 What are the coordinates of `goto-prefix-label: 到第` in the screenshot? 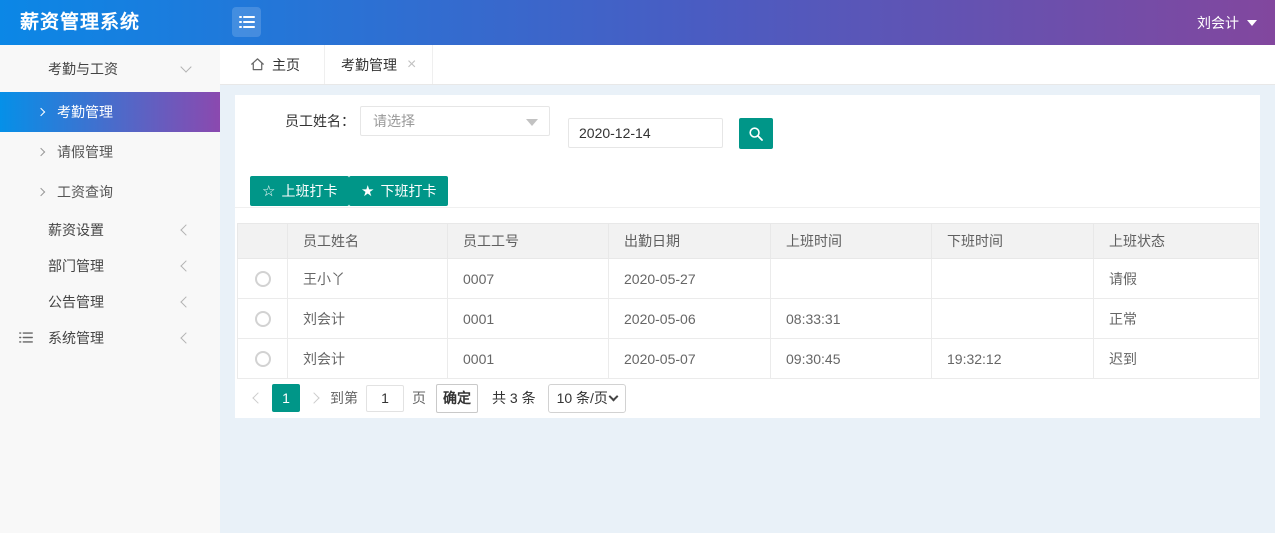 It's located at (344, 398).